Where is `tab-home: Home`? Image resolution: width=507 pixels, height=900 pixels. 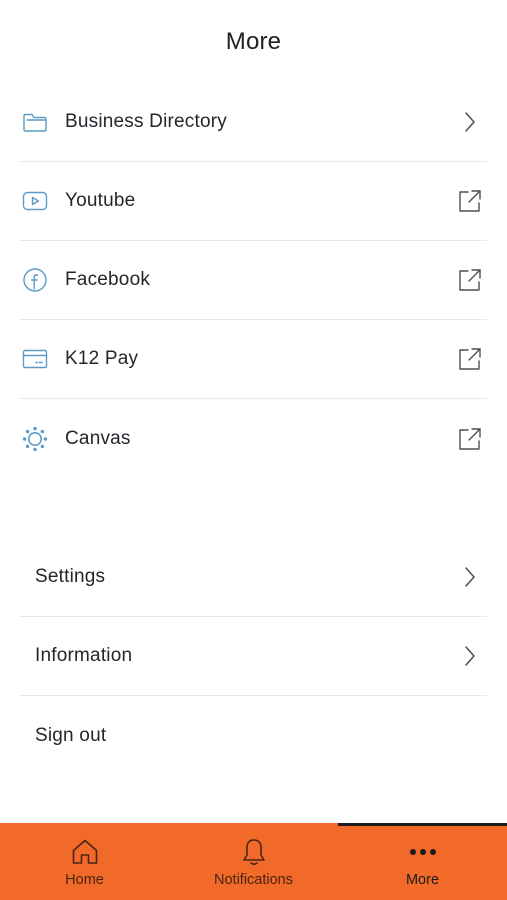 tab-home: Home is located at coordinates (84, 861).